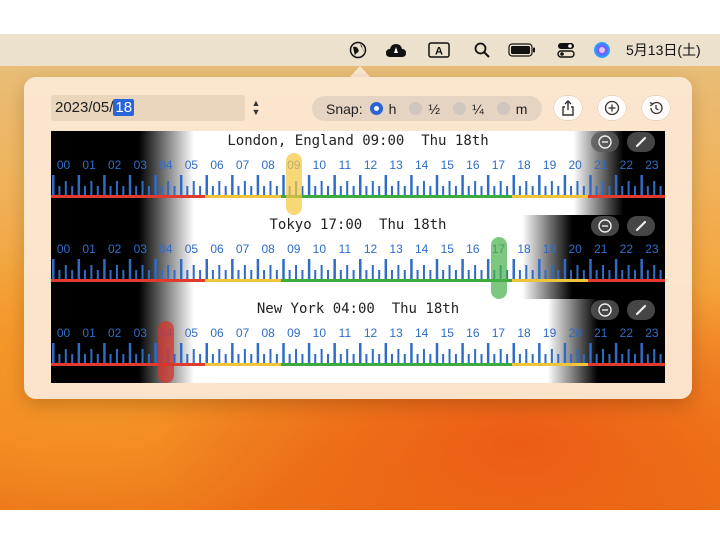  I want to click on snap-label: Snap:, so click(344, 108).